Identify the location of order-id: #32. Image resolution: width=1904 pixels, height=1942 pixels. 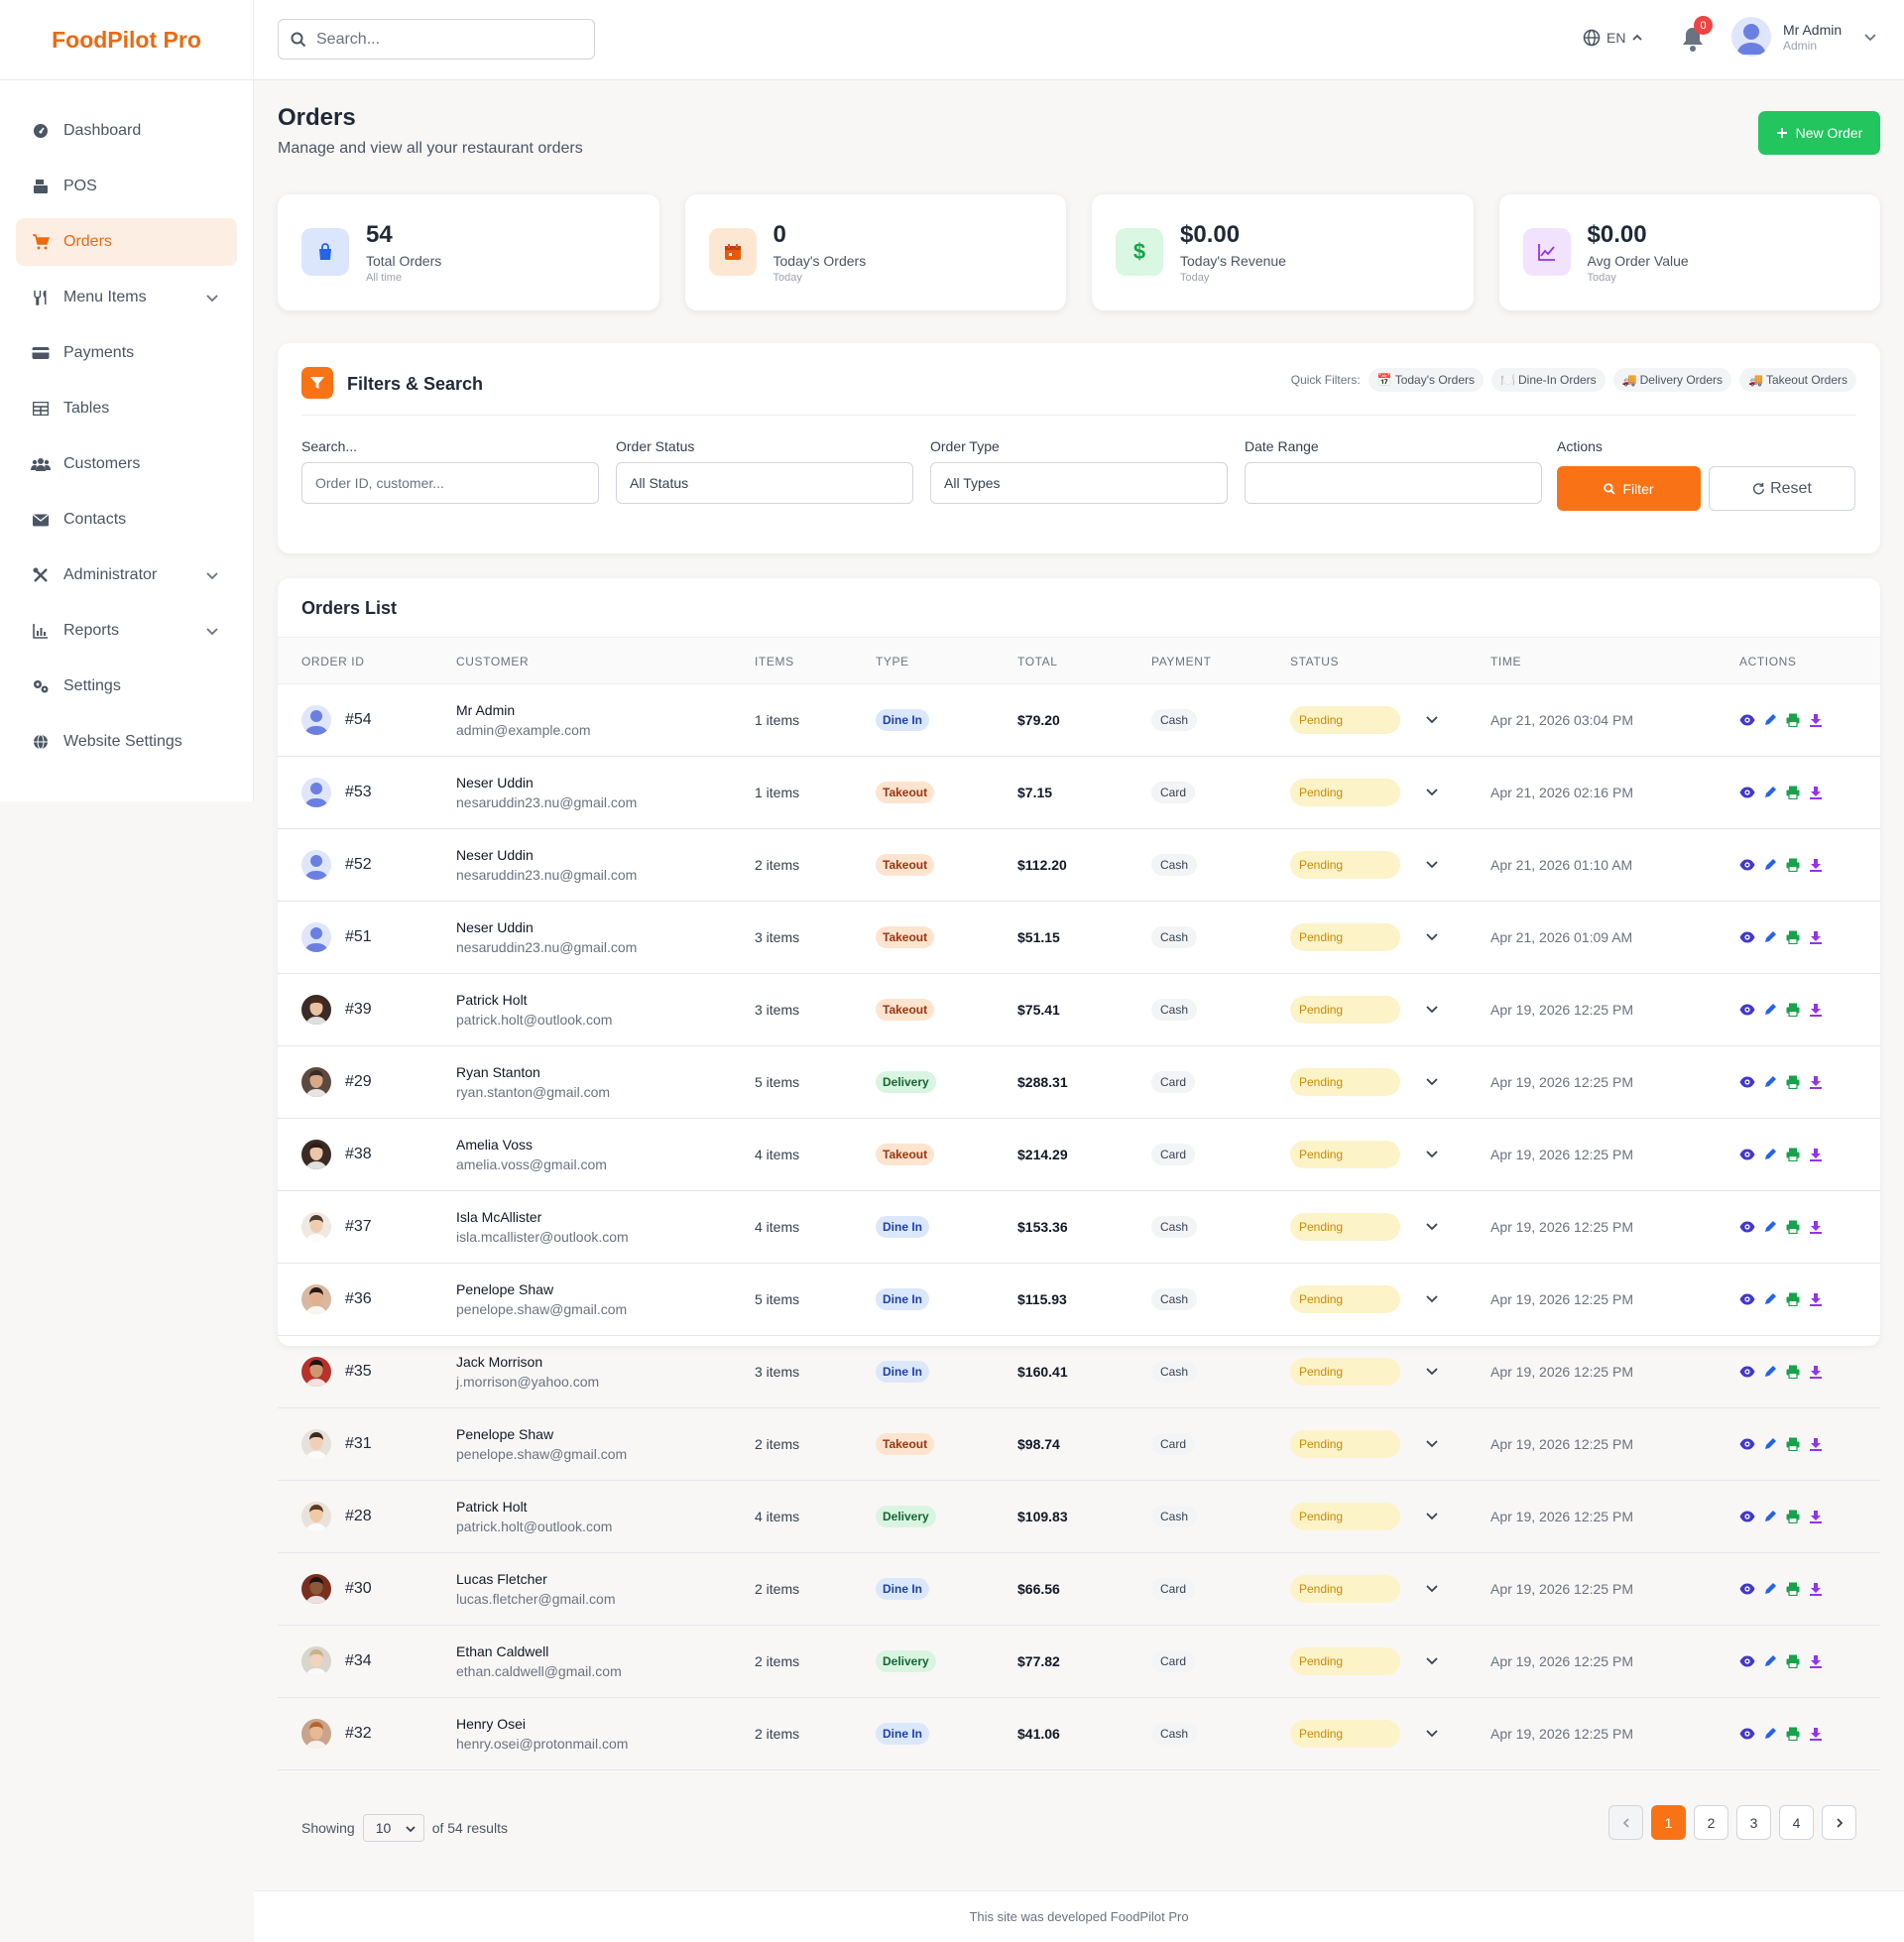
(358, 1734).